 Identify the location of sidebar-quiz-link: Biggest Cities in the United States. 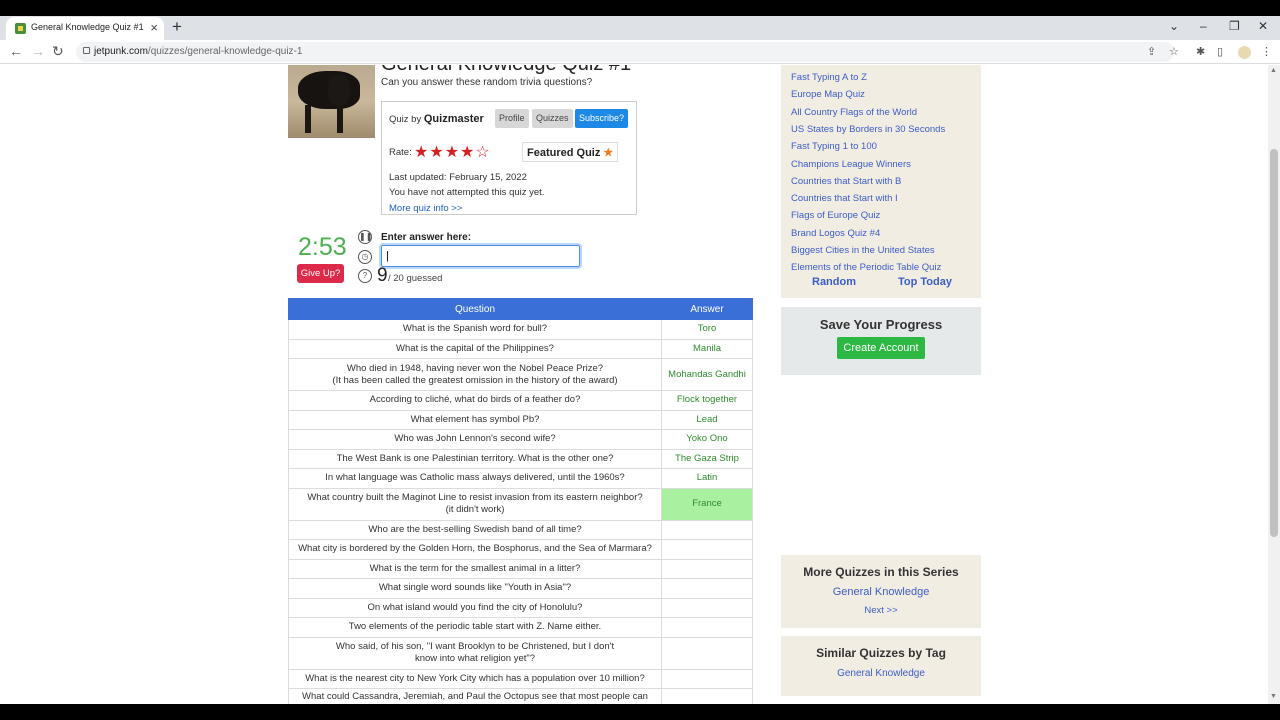
(863, 250).